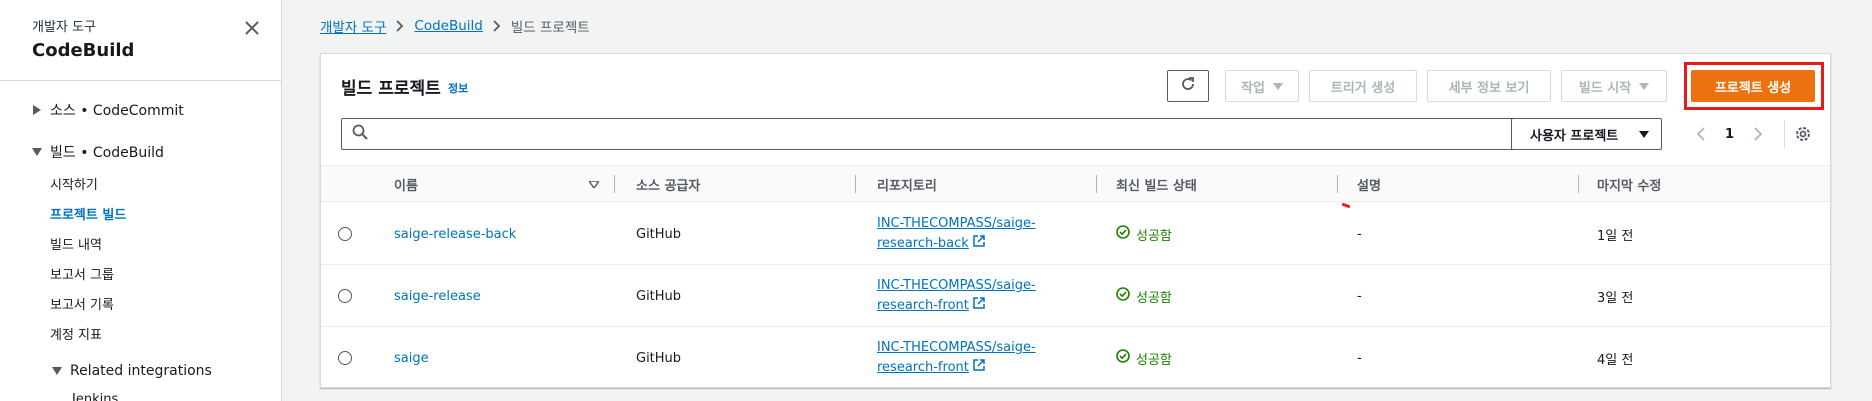 Image resolution: width=1872 pixels, height=401 pixels. Describe the element at coordinates (74, 183) in the screenshot. I see `sidebar-item-getting-started: 시작하기` at that location.